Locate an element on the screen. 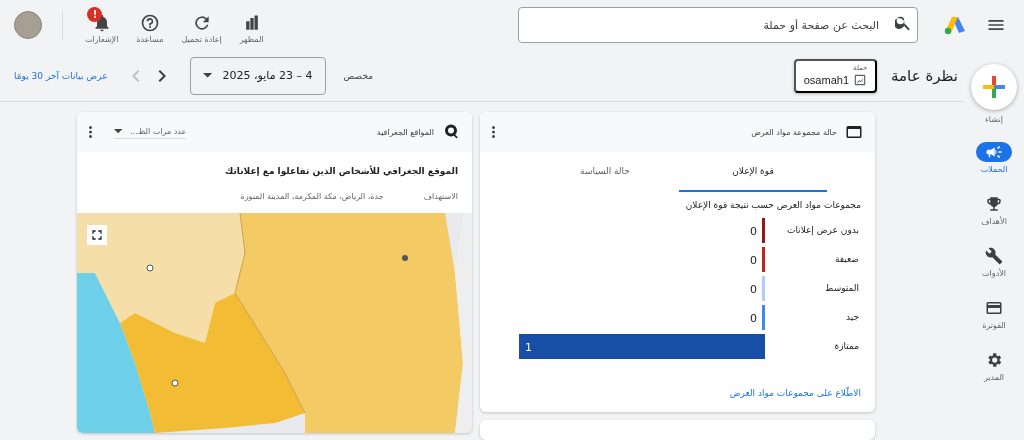 The width and height of the screenshot is (1024, 440). toolbar-button: مساعدة is located at coordinates (150, 25).